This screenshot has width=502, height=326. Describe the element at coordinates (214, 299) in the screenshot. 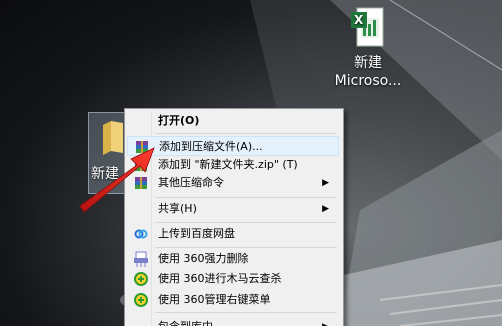

I see `menu-item-label: 使用 360管理右键菜单` at that location.